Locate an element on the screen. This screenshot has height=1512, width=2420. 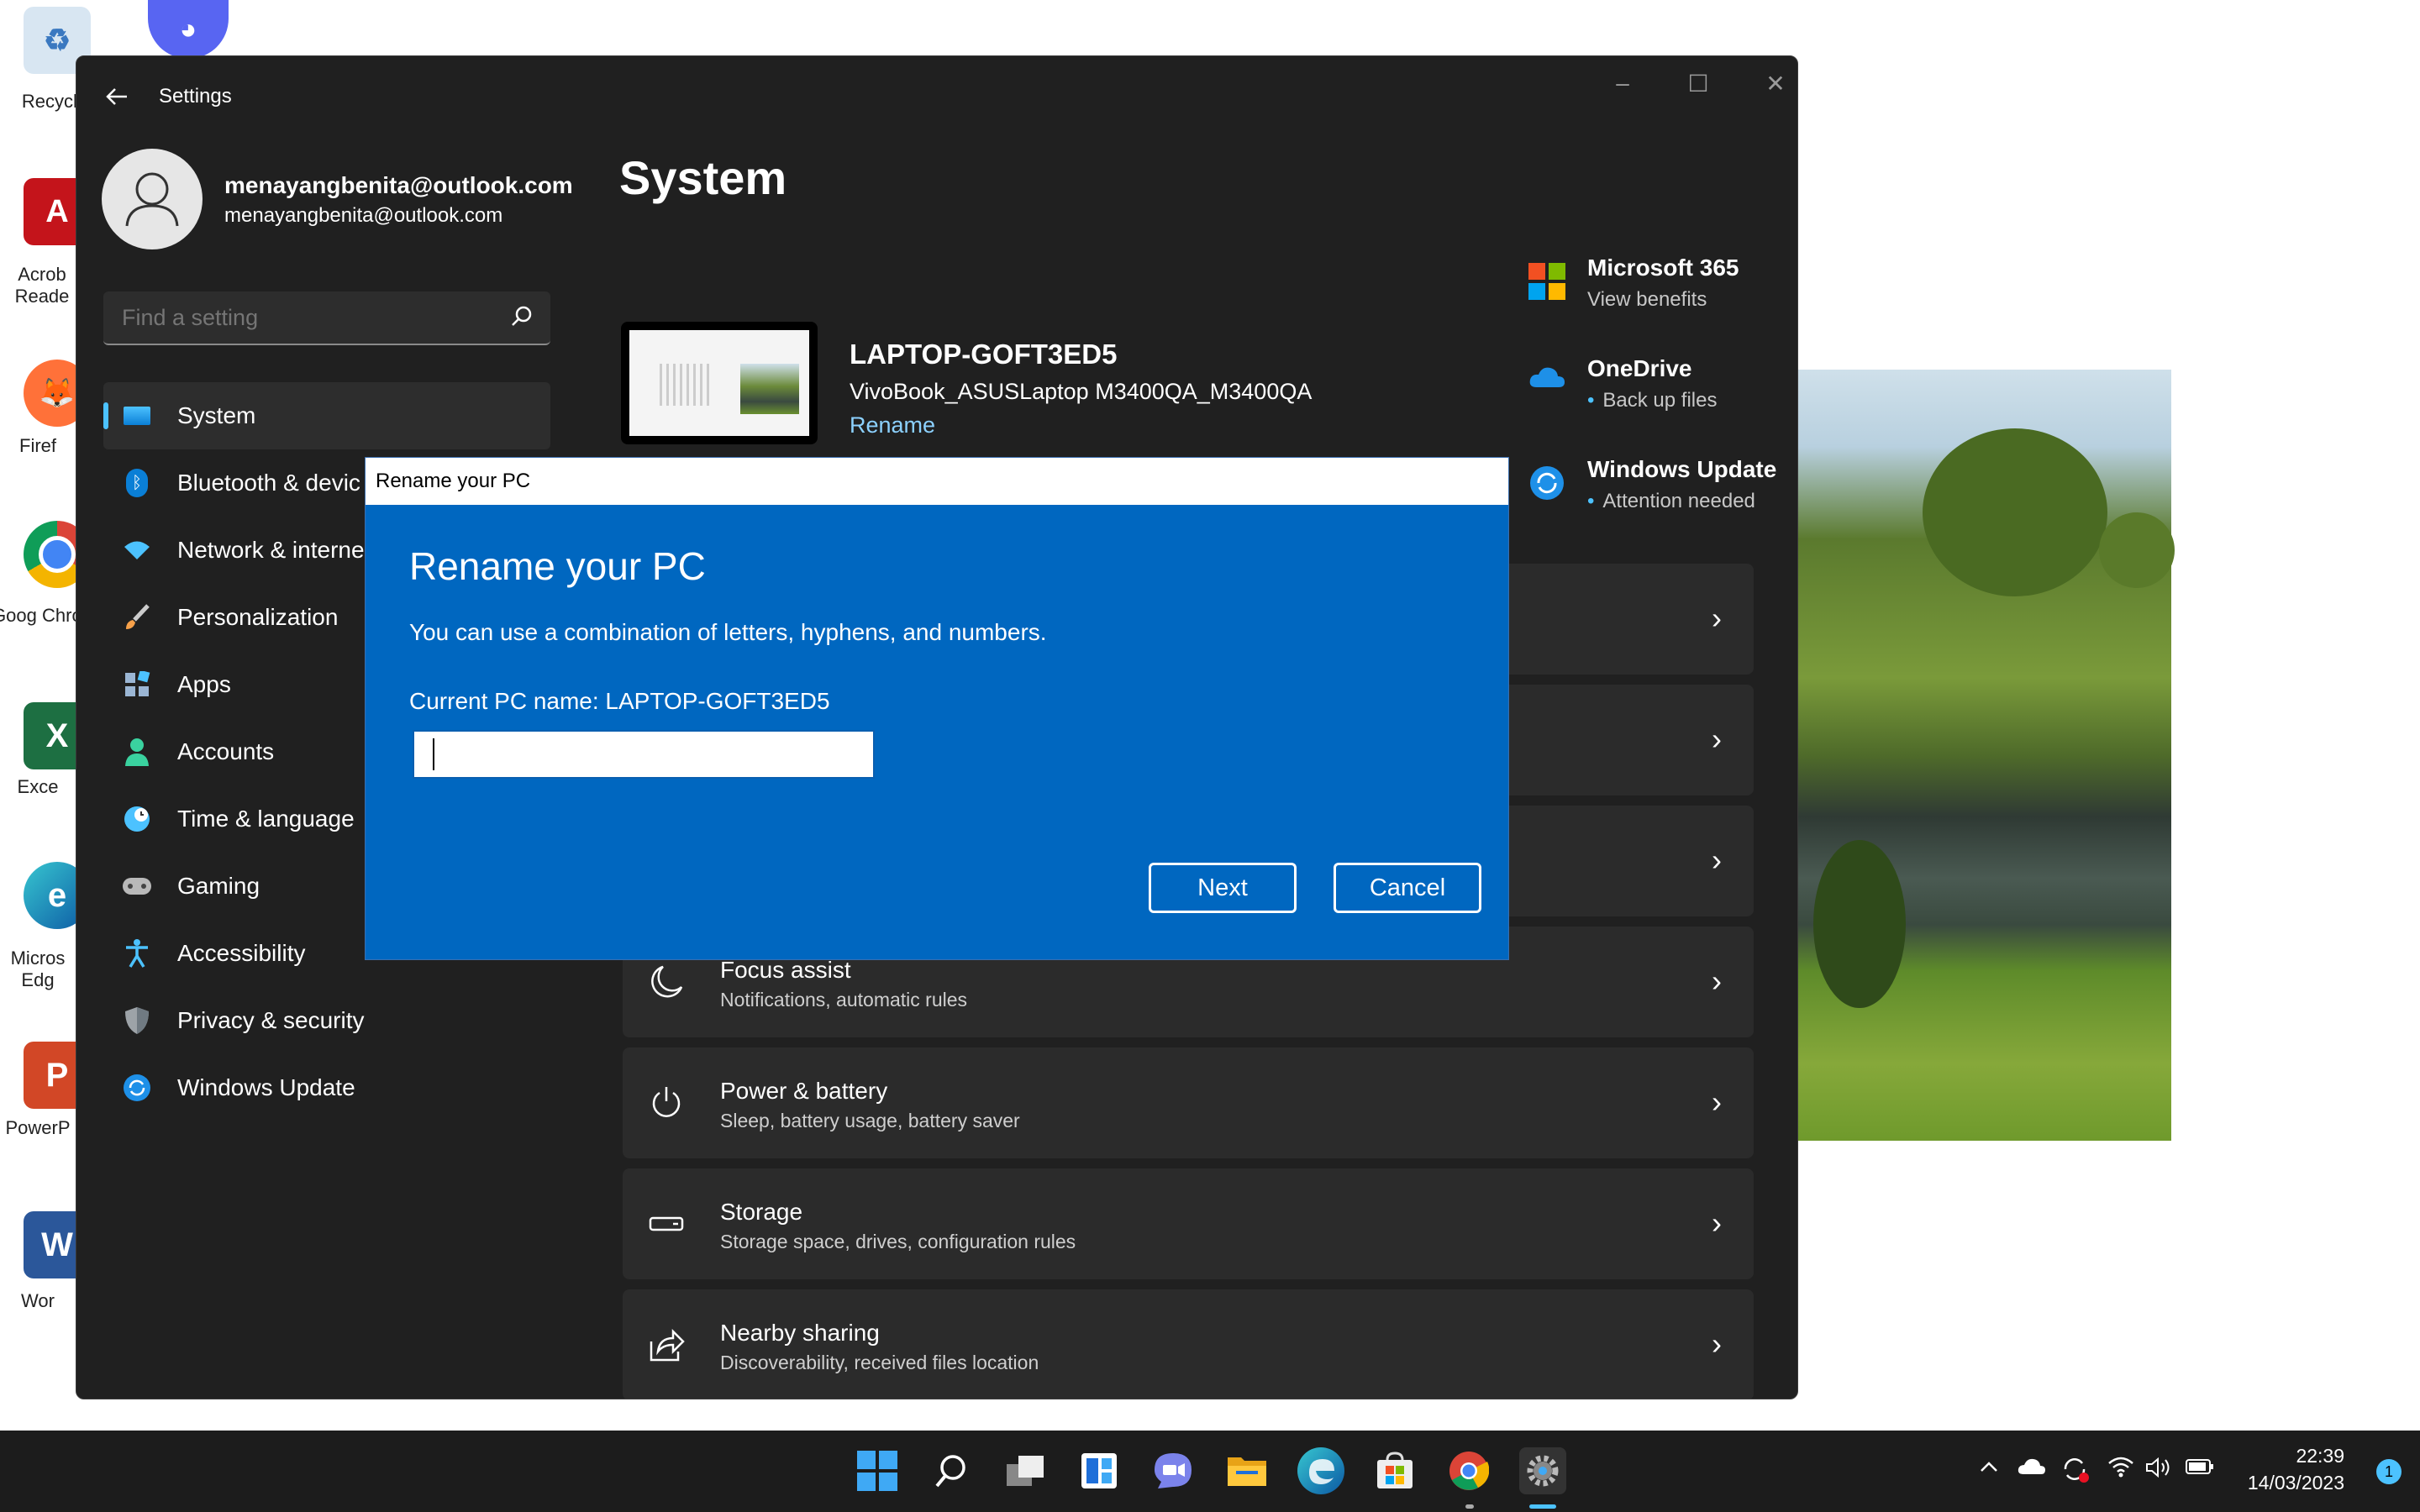
sidebar-item-label: Accounts is located at coordinates (226, 751).